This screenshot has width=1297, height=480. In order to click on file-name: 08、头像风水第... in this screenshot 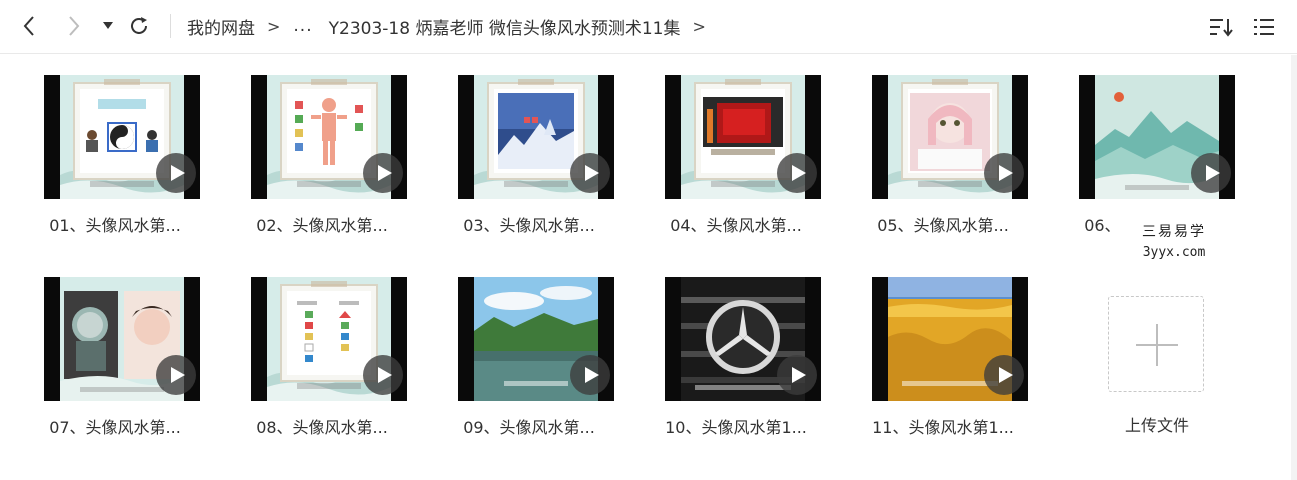, I will do `click(322, 426)`.